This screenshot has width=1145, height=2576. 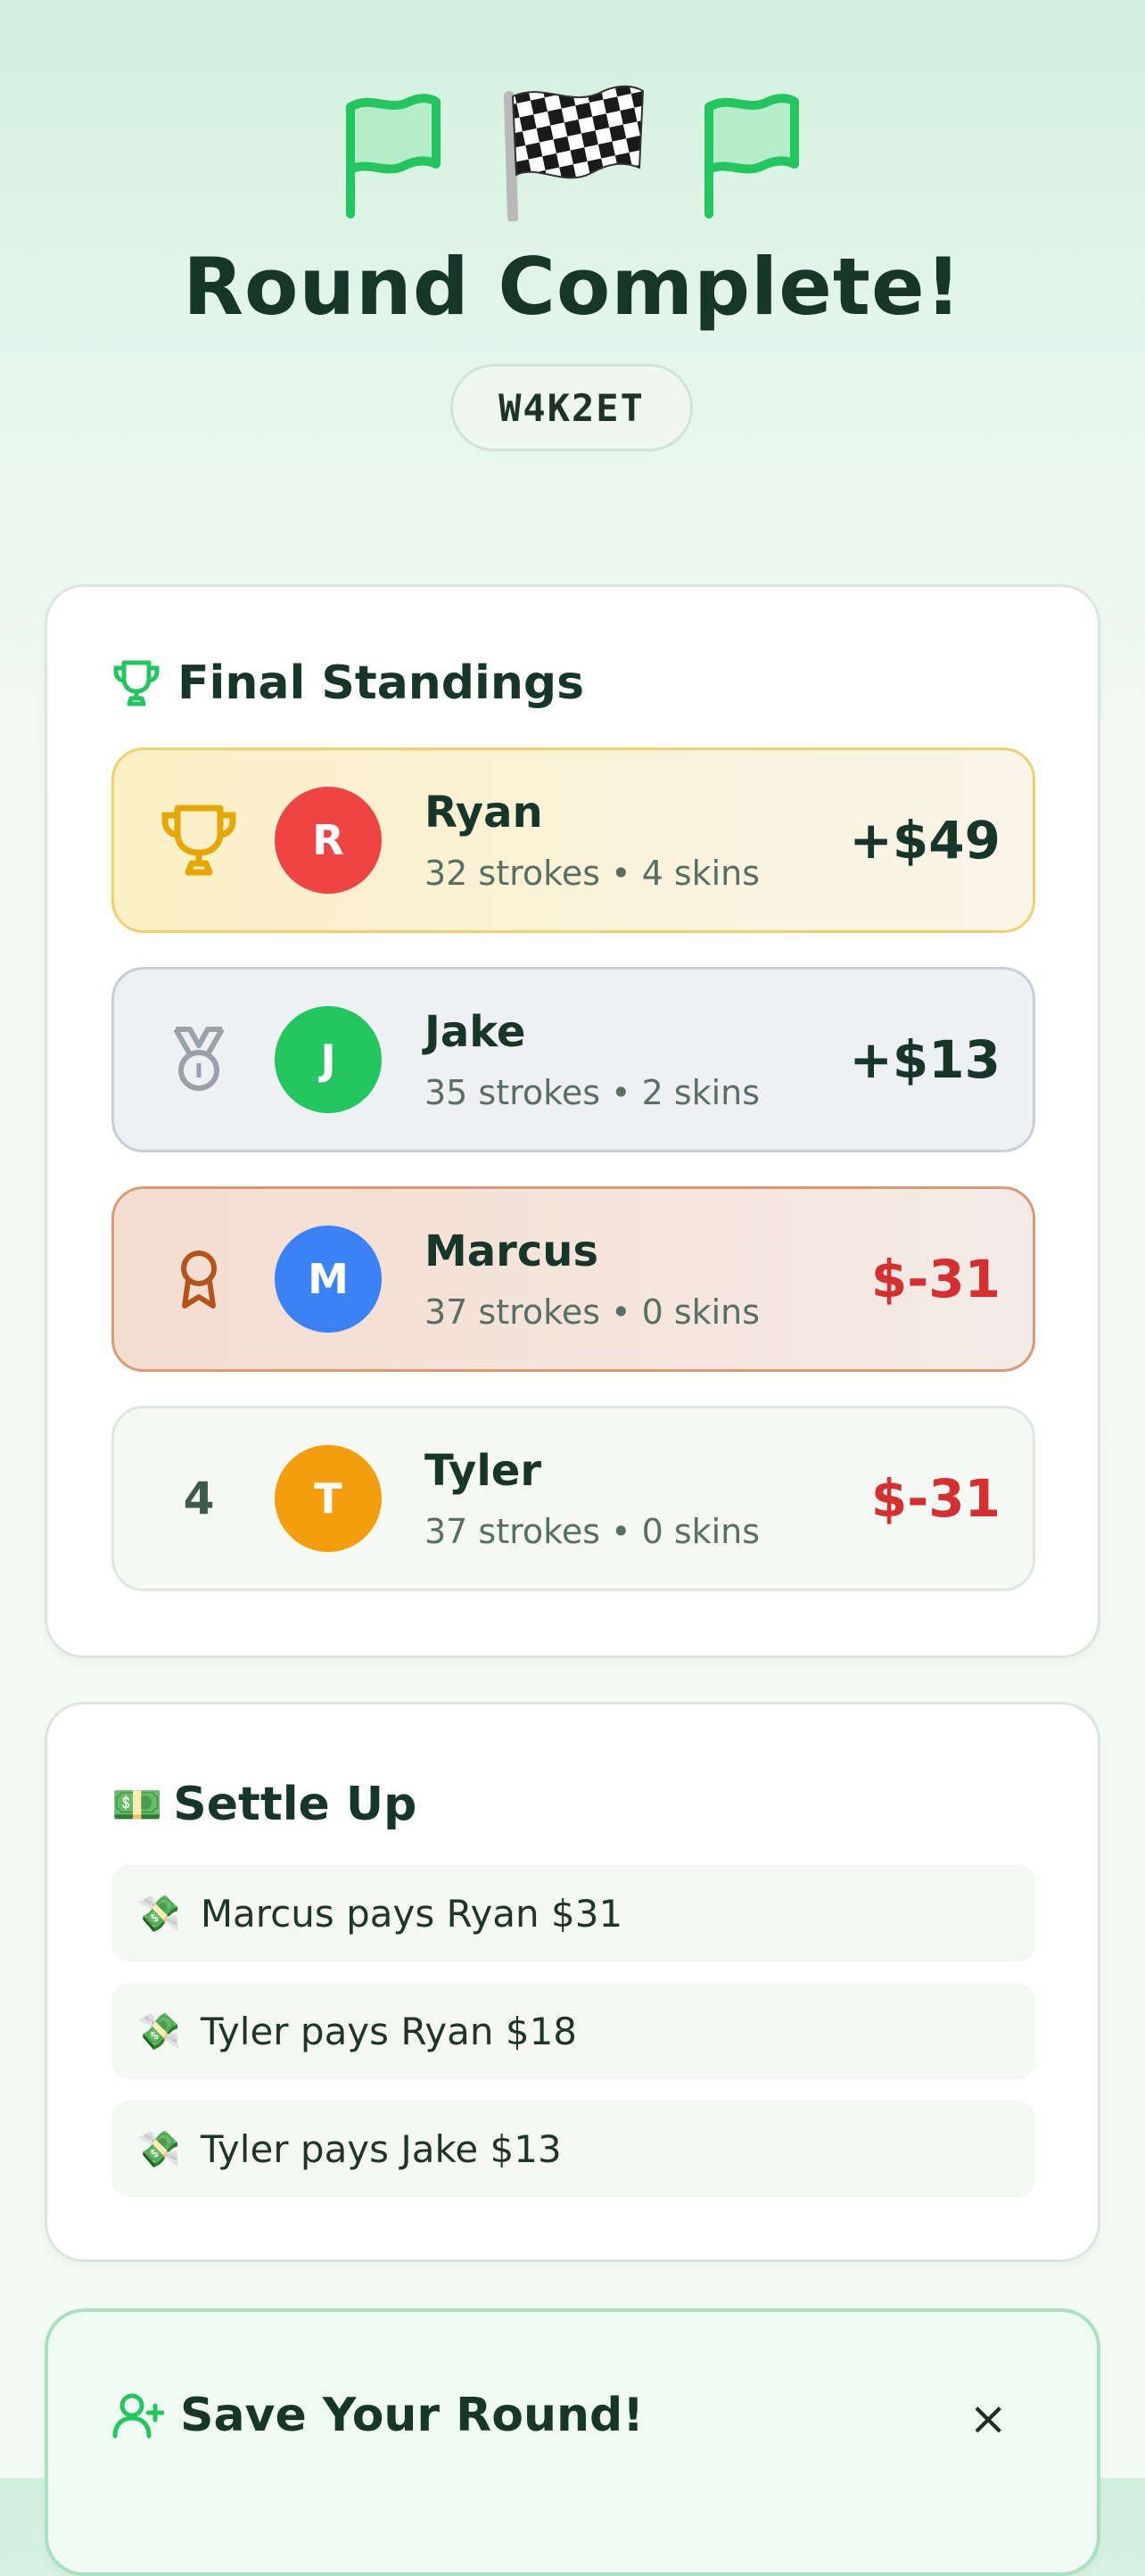 I want to click on player-name: Ryan, so click(x=483, y=813).